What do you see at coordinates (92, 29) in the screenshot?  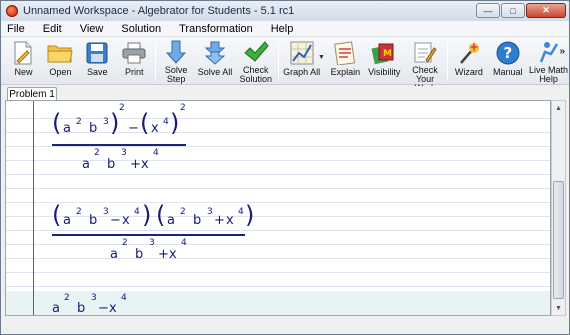 I see `menu-view: View` at bounding box center [92, 29].